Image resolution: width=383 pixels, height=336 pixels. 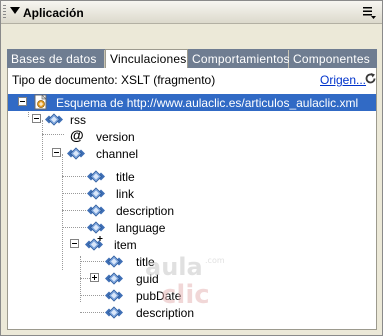 What do you see at coordinates (146, 59) in the screenshot?
I see `tab-vinculaciones: Vinculaciones` at bounding box center [146, 59].